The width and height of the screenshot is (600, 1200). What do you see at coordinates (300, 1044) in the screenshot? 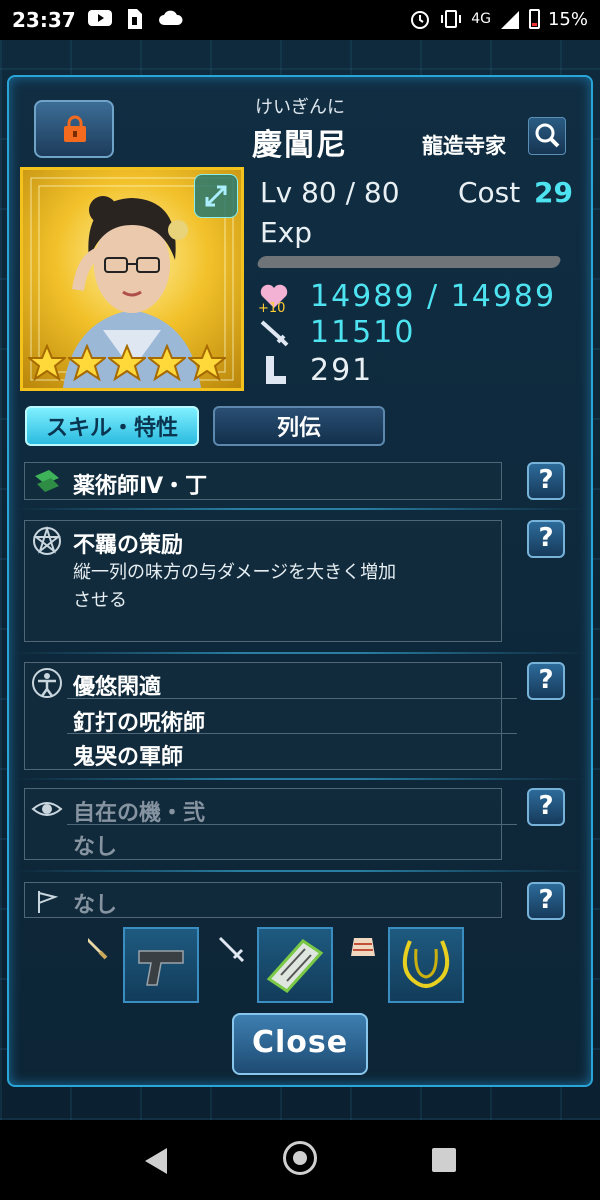
I see `close-button: Close` at bounding box center [300, 1044].